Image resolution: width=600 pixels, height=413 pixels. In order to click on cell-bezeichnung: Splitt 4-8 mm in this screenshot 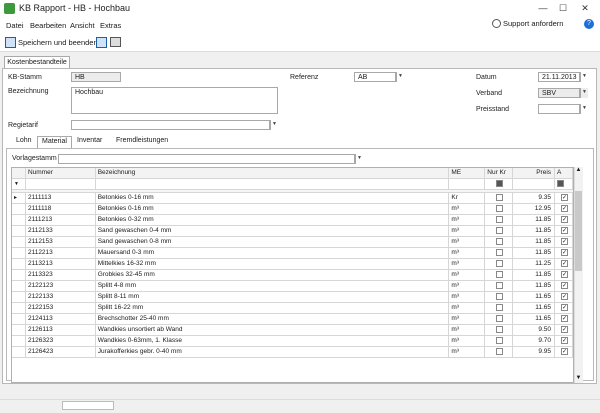, I will do `click(272, 286)`.